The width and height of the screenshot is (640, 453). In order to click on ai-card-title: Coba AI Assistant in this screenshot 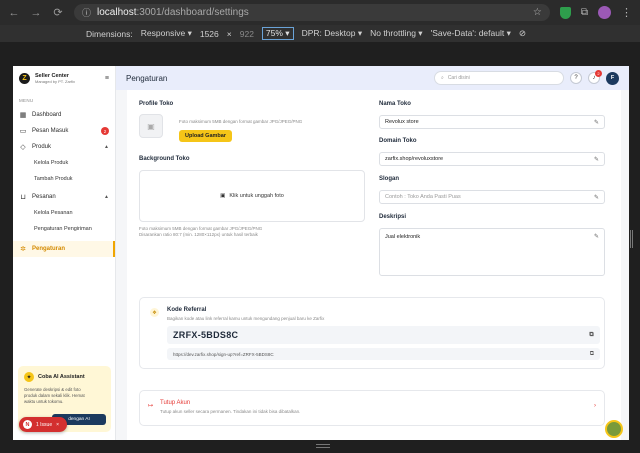, I will do `click(61, 377)`.